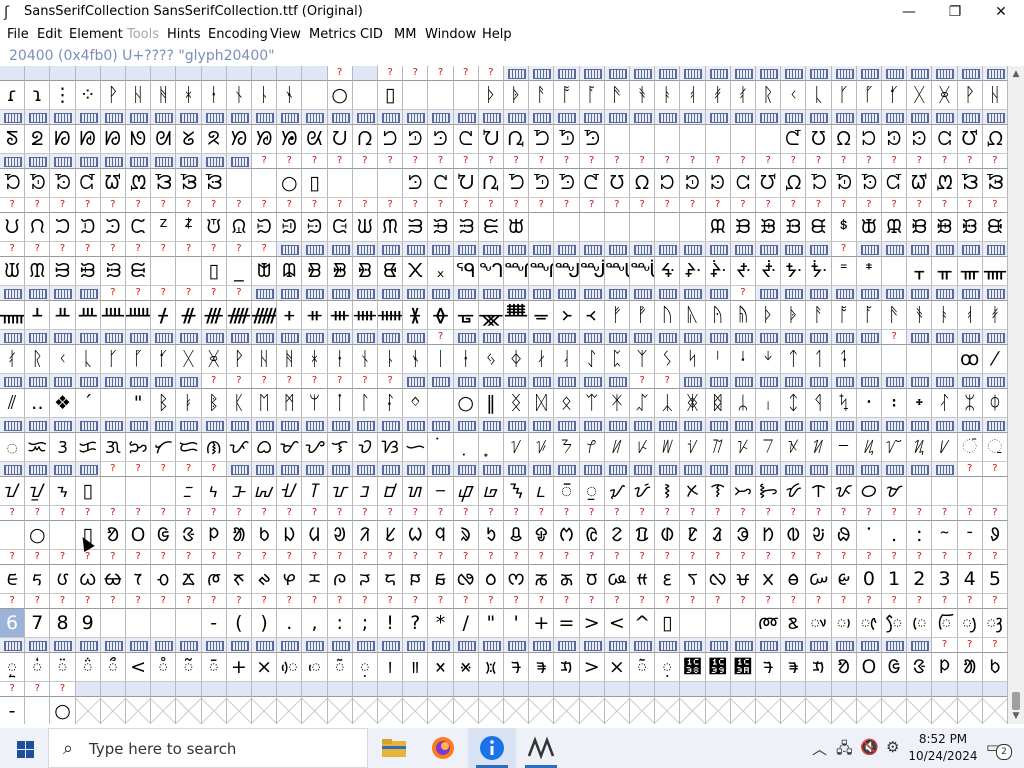 This screenshot has width=1024, height=768. I want to click on notification-center-button: ▭ 2, so click(999, 749).